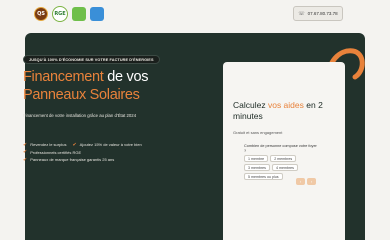  Describe the element at coordinates (284, 167) in the screenshot. I see `option-4-members: 4 membres` at that location.